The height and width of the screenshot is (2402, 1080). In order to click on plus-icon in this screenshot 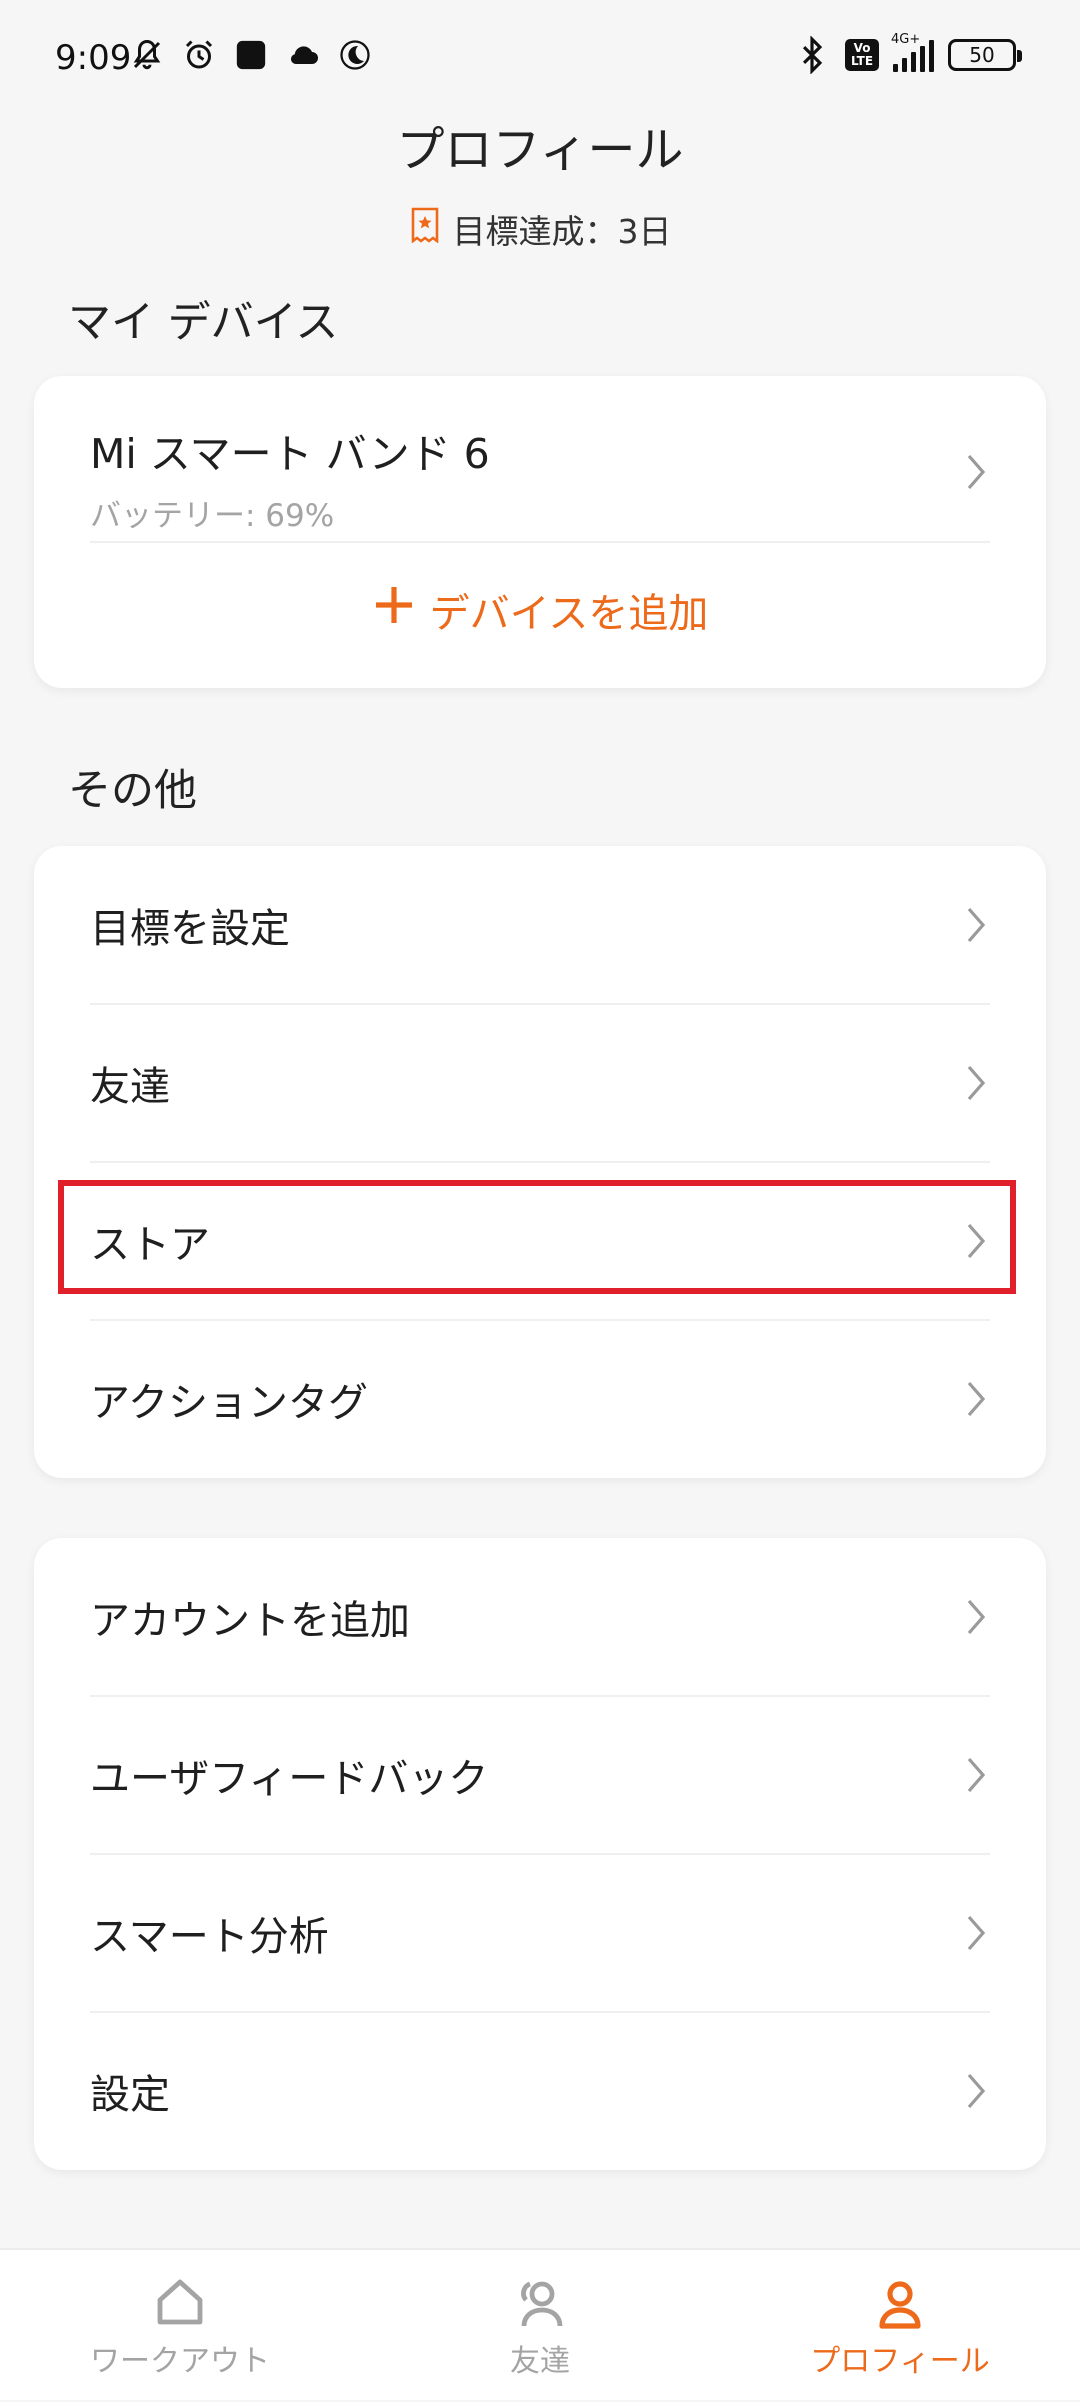, I will do `click(394, 610)`.